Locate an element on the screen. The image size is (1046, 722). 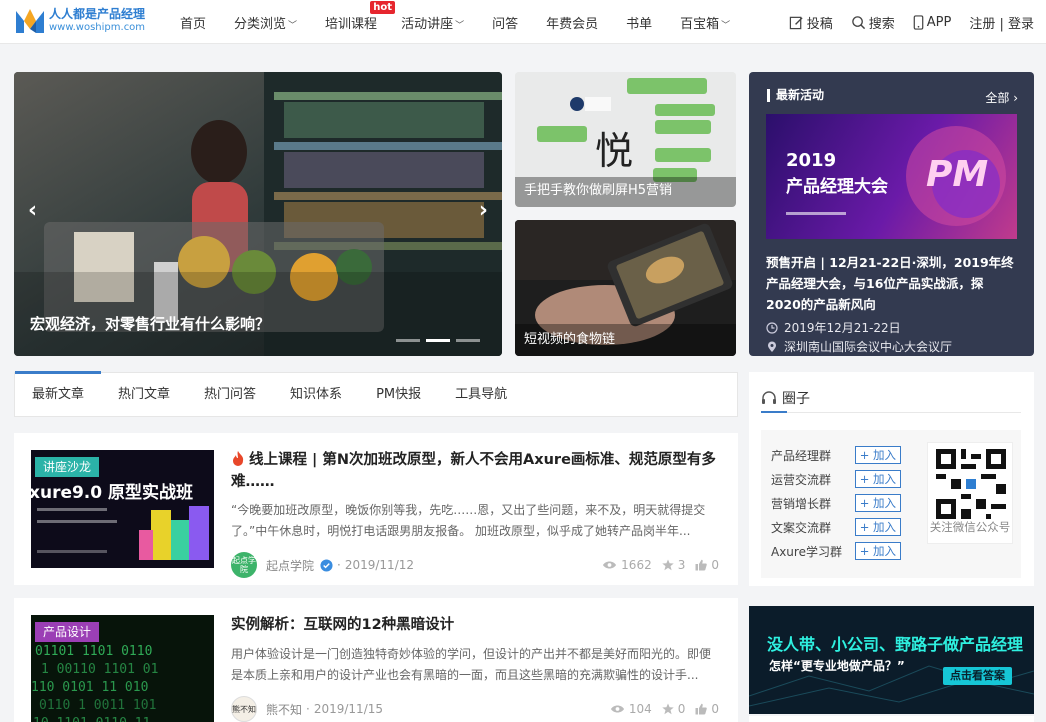
nav-item-categories: 分类浏览 ﹀ is located at coordinates (265, 22).